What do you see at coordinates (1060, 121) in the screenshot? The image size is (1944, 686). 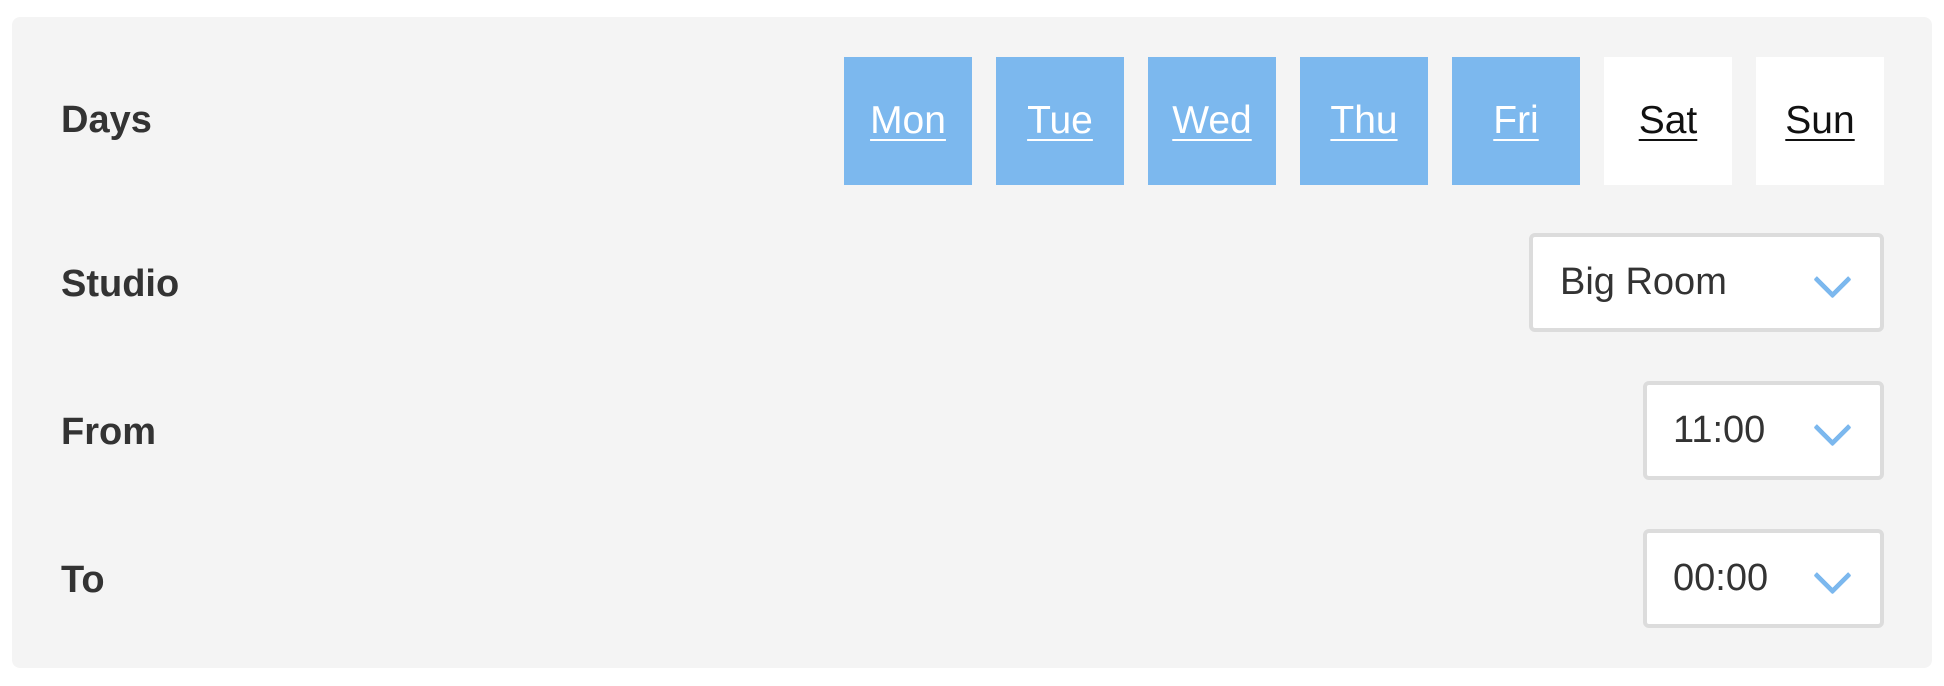 I see `day-toggle-tue: Tue` at bounding box center [1060, 121].